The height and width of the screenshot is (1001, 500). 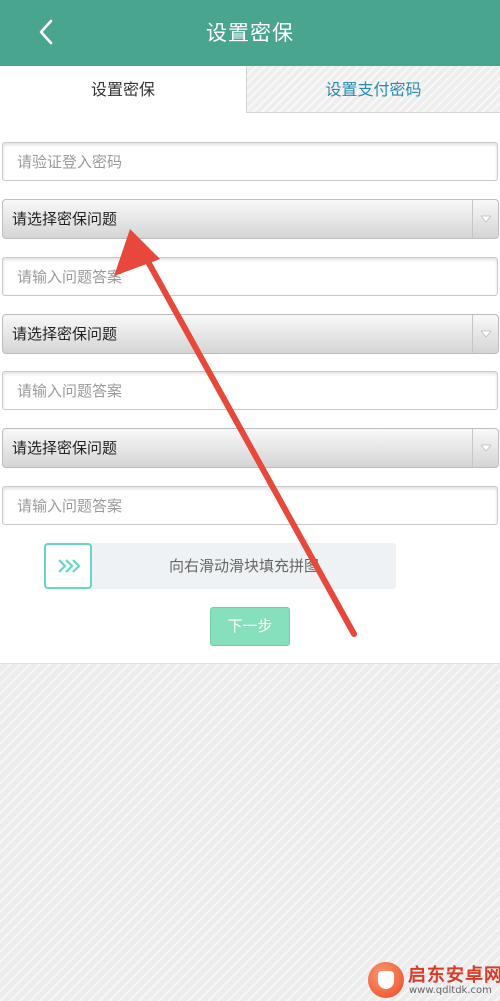 I want to click on slider-captcha: 向右滑动滑块填充拼图, so click(x=220, y=566).